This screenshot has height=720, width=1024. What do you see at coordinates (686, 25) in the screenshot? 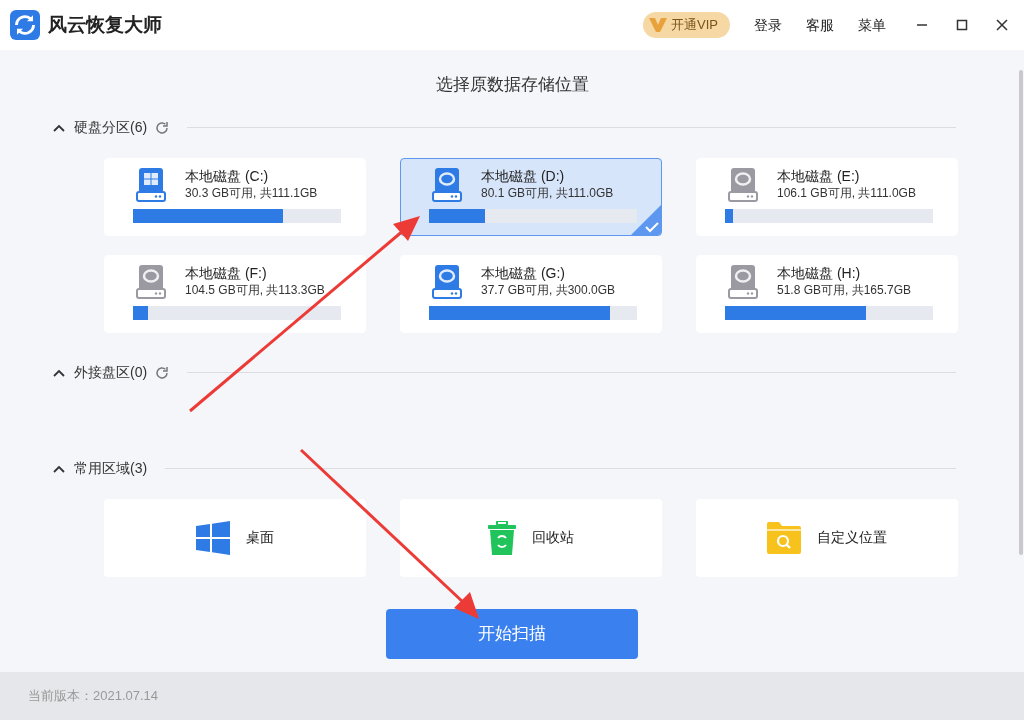
I see `vip-button: 开通VIP` at bounding box center [686, 25].